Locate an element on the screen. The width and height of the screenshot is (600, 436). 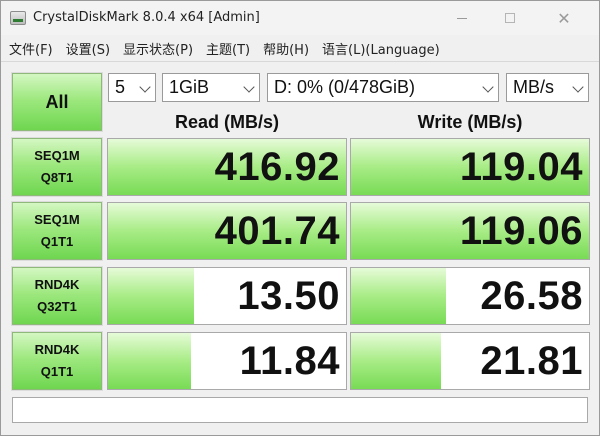
menu-divider is located at coordinates (300, 61).